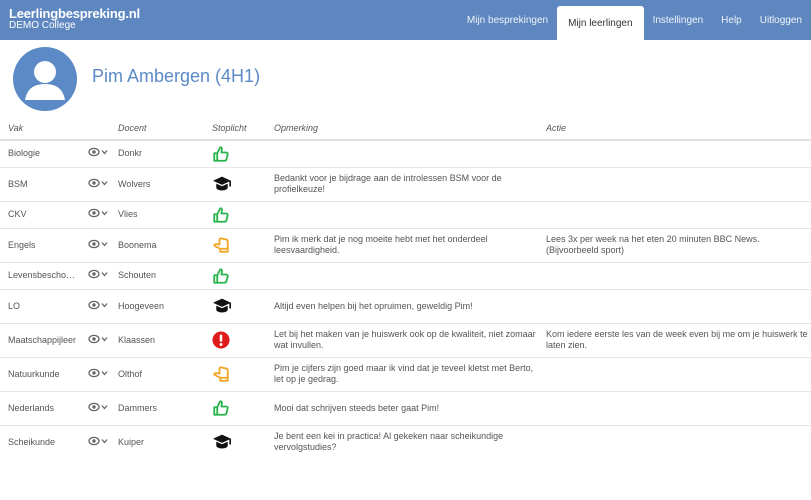 The width and height of the screenshot is (811, 500). Describe the element at coordinates (157, 214) in the screenshot. I see `cell-docent: Vlies` at that location.